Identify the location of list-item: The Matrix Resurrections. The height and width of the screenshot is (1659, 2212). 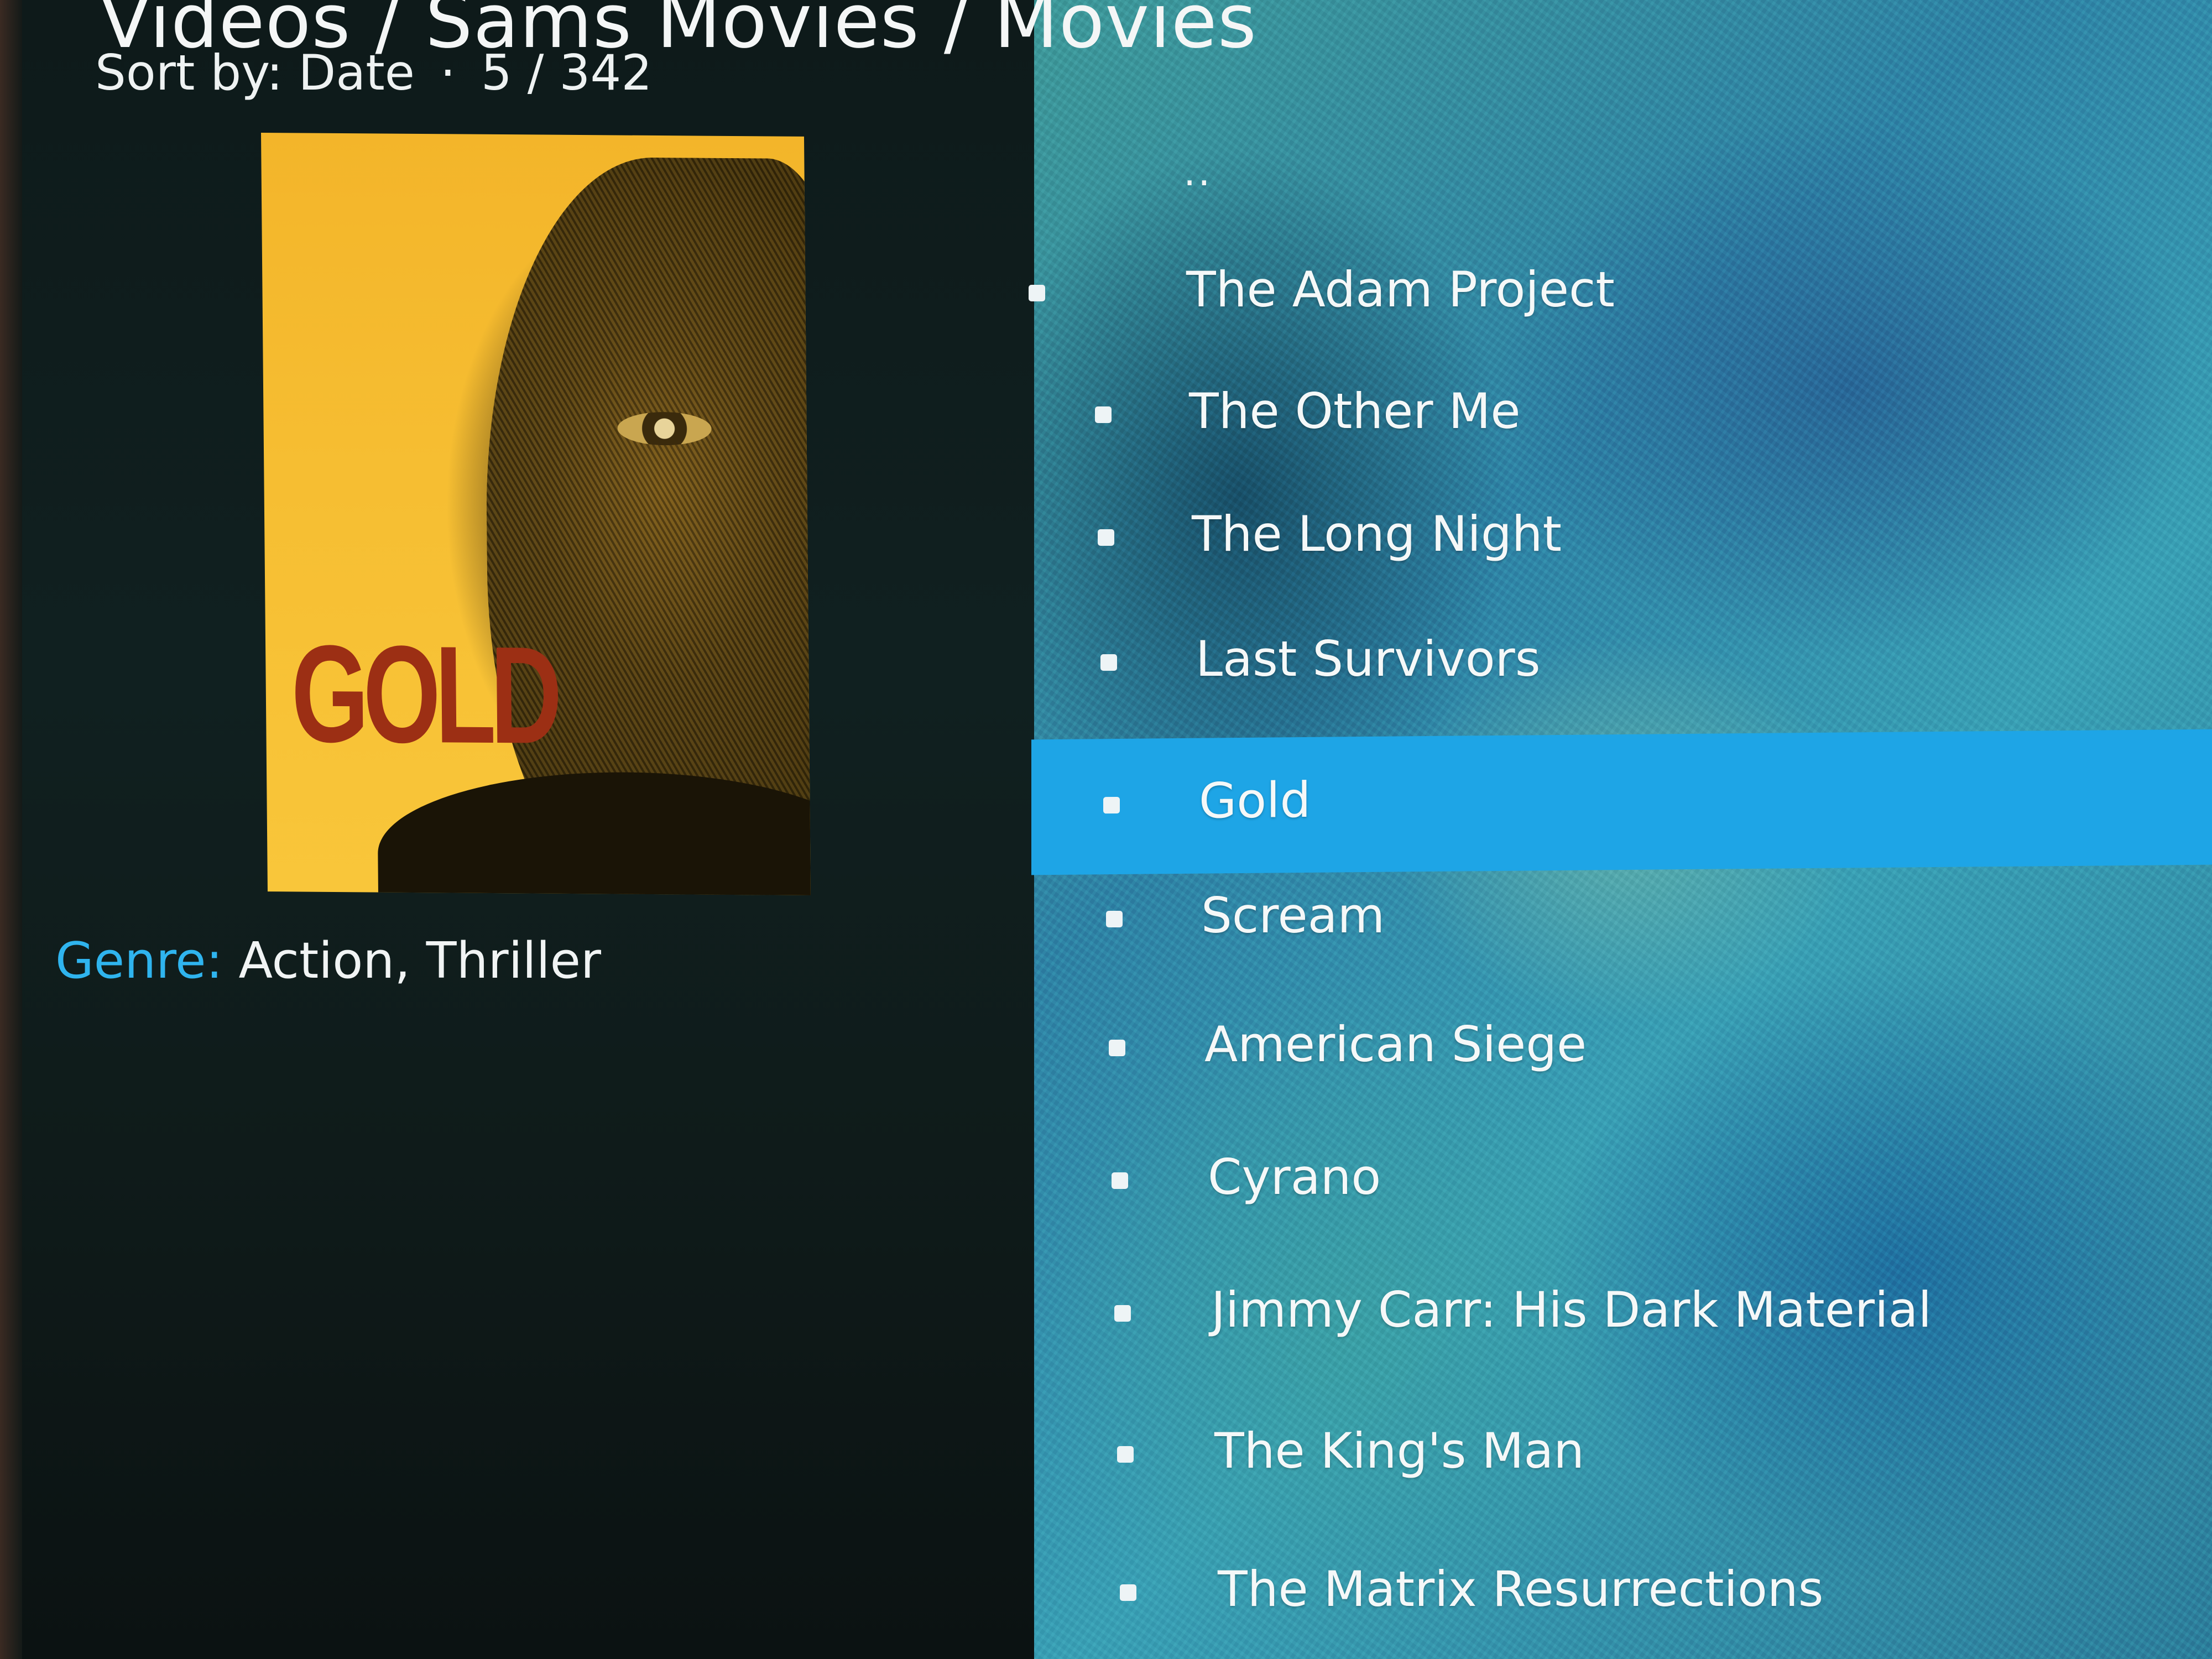
(1622, 1593).